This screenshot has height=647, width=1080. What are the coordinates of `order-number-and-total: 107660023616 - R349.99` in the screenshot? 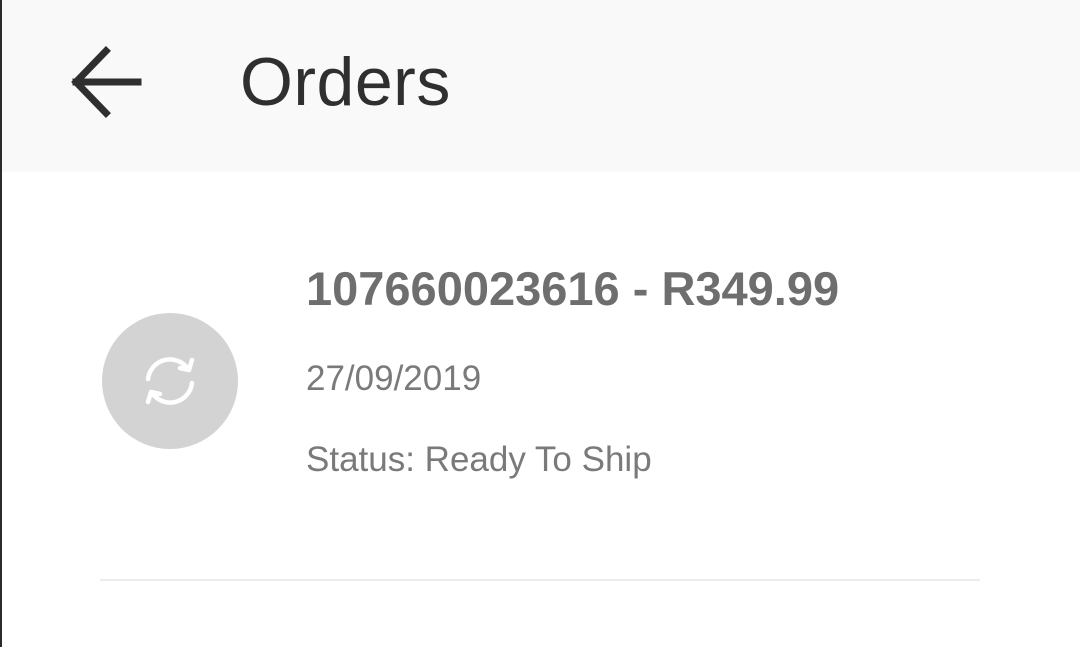 It's located at (573, 288).